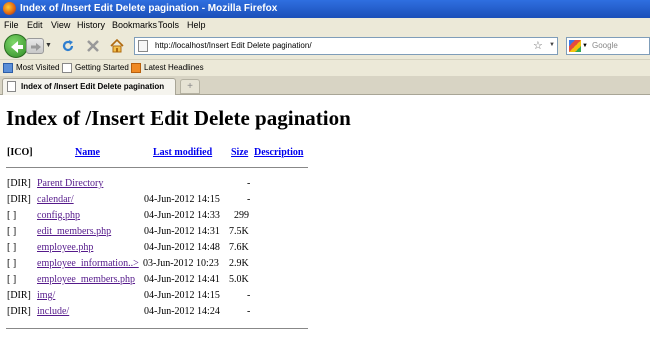  I want to click on file-name: config.php, so click(58, 215).